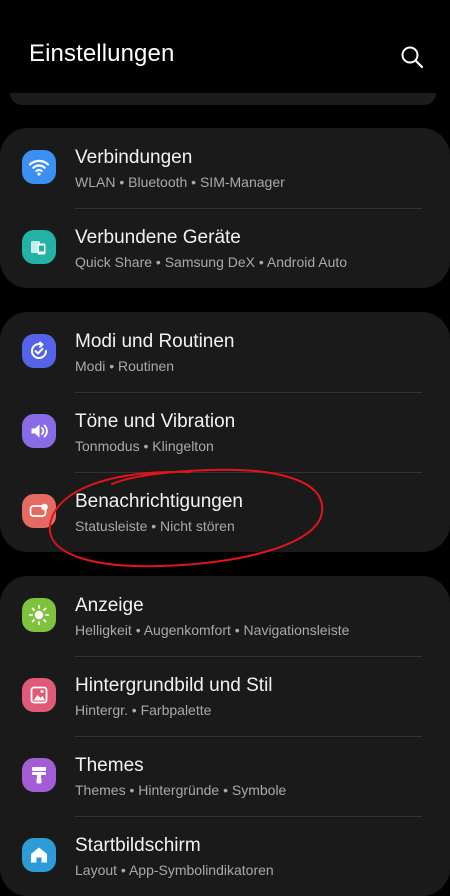 Image resolution: width=450 pixels, height=896 pixels. What do you see at coordinates (174, 685) in the screenshot?
I see `item-title: Hintergrundbild und Stil` at bounding box center [174, 685].